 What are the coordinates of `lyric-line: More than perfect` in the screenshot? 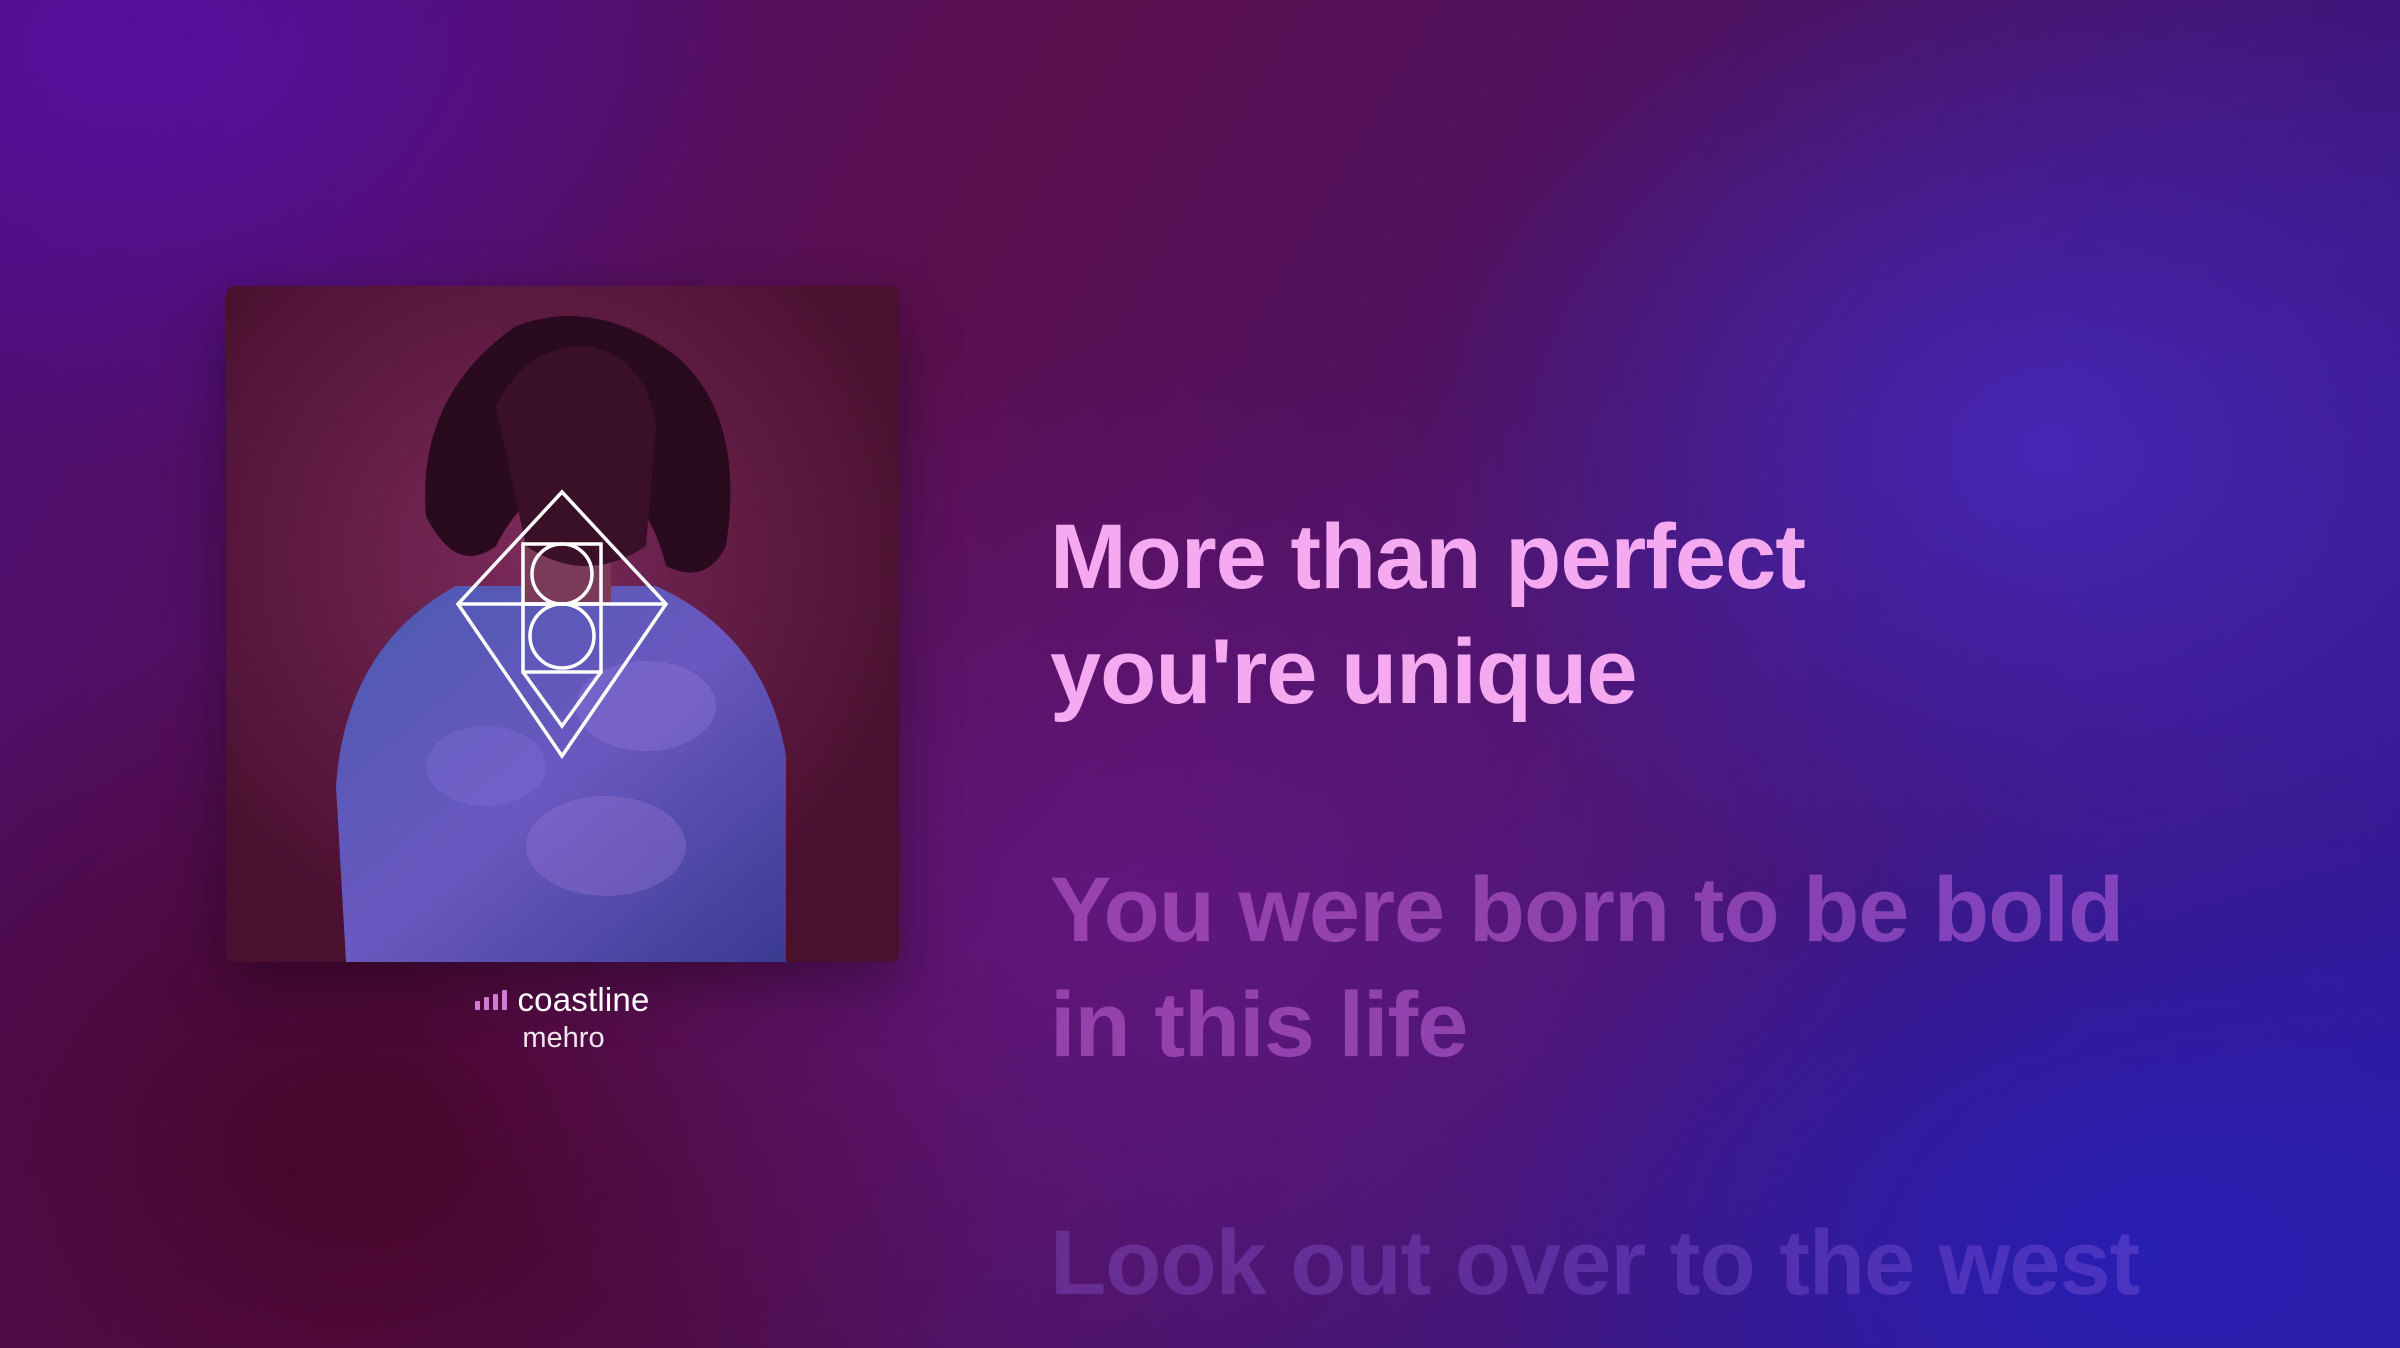 It's located at (1428, 557).